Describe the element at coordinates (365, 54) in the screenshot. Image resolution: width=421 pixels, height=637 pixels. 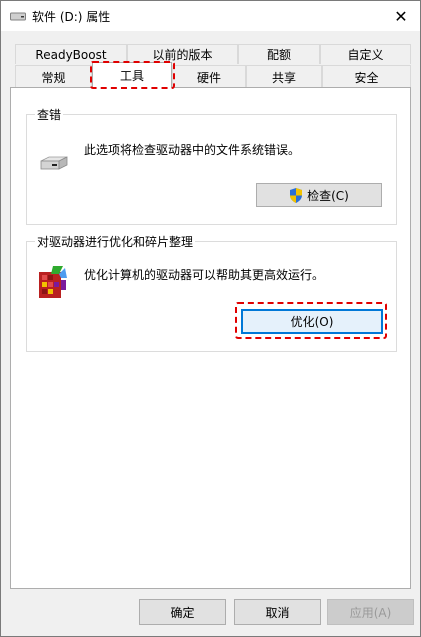
I see `tab-customize: 自定义` at that location.